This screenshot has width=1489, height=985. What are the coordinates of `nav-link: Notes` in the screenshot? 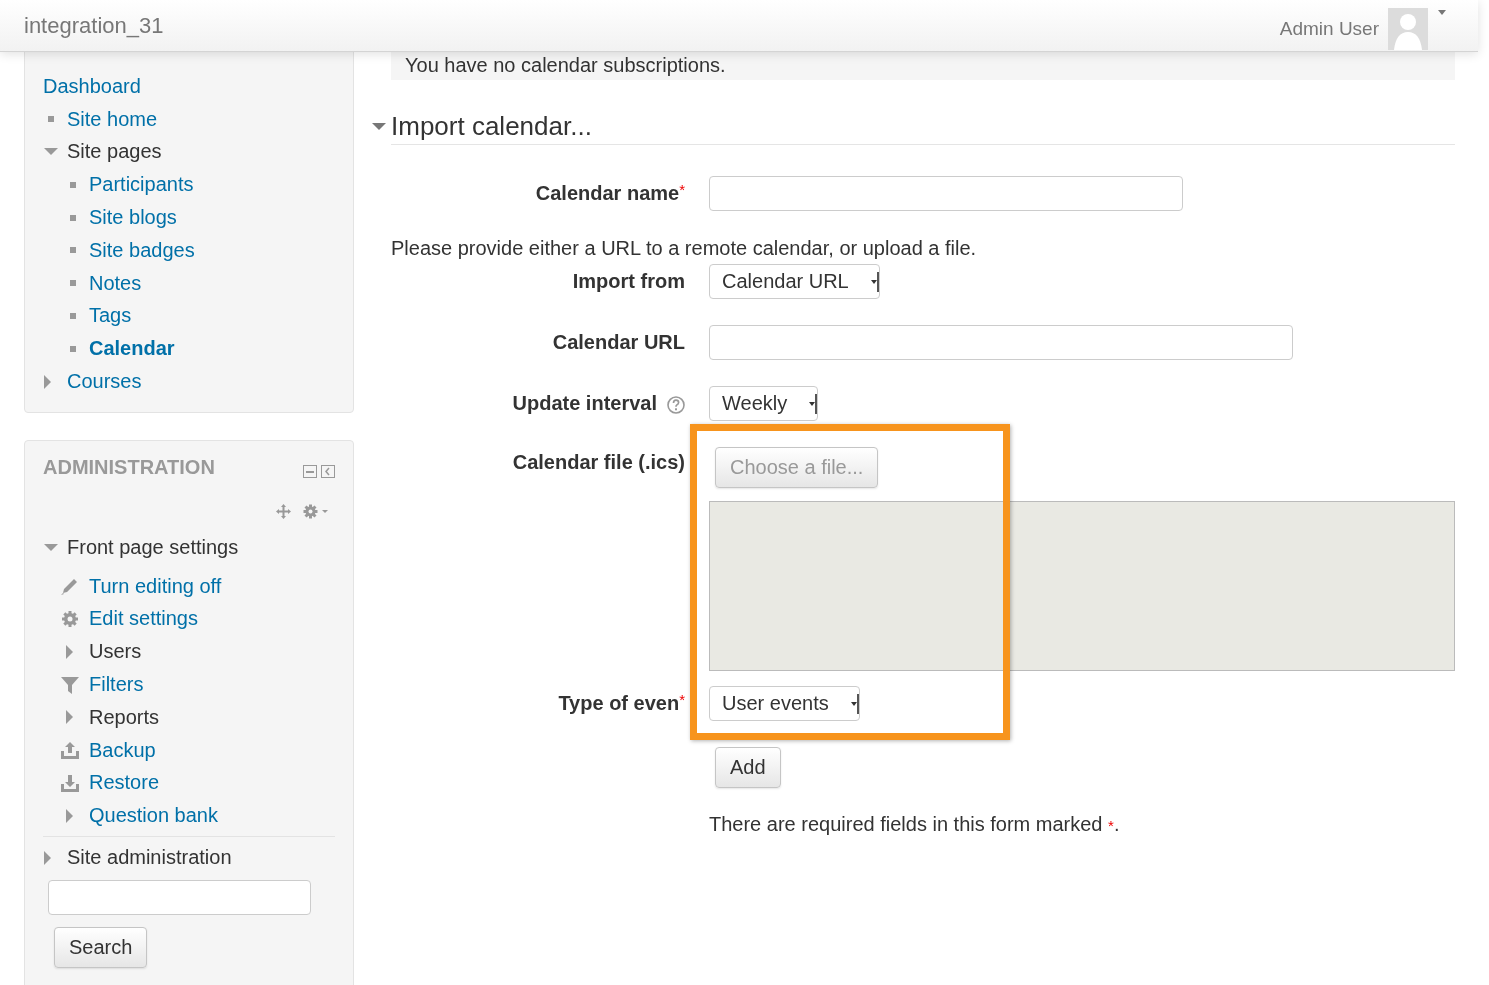 It's located at (115, 283).